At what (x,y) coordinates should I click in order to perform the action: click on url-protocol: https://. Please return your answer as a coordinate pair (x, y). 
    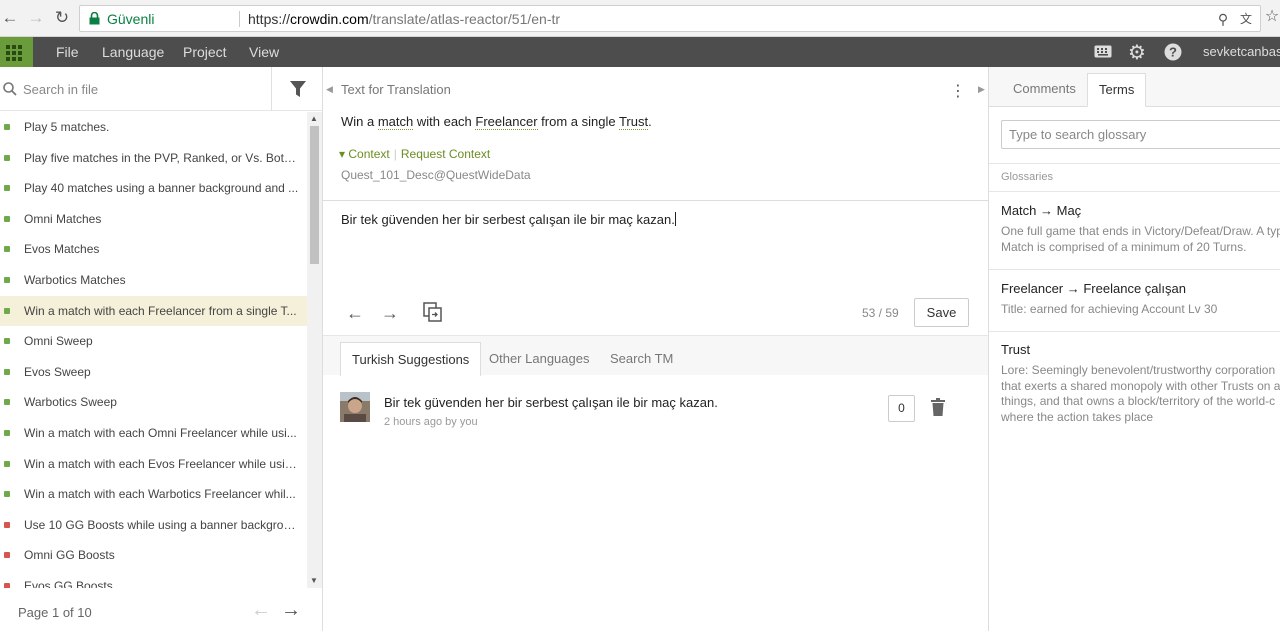
    Looking at the image, I should click on (269, 19).